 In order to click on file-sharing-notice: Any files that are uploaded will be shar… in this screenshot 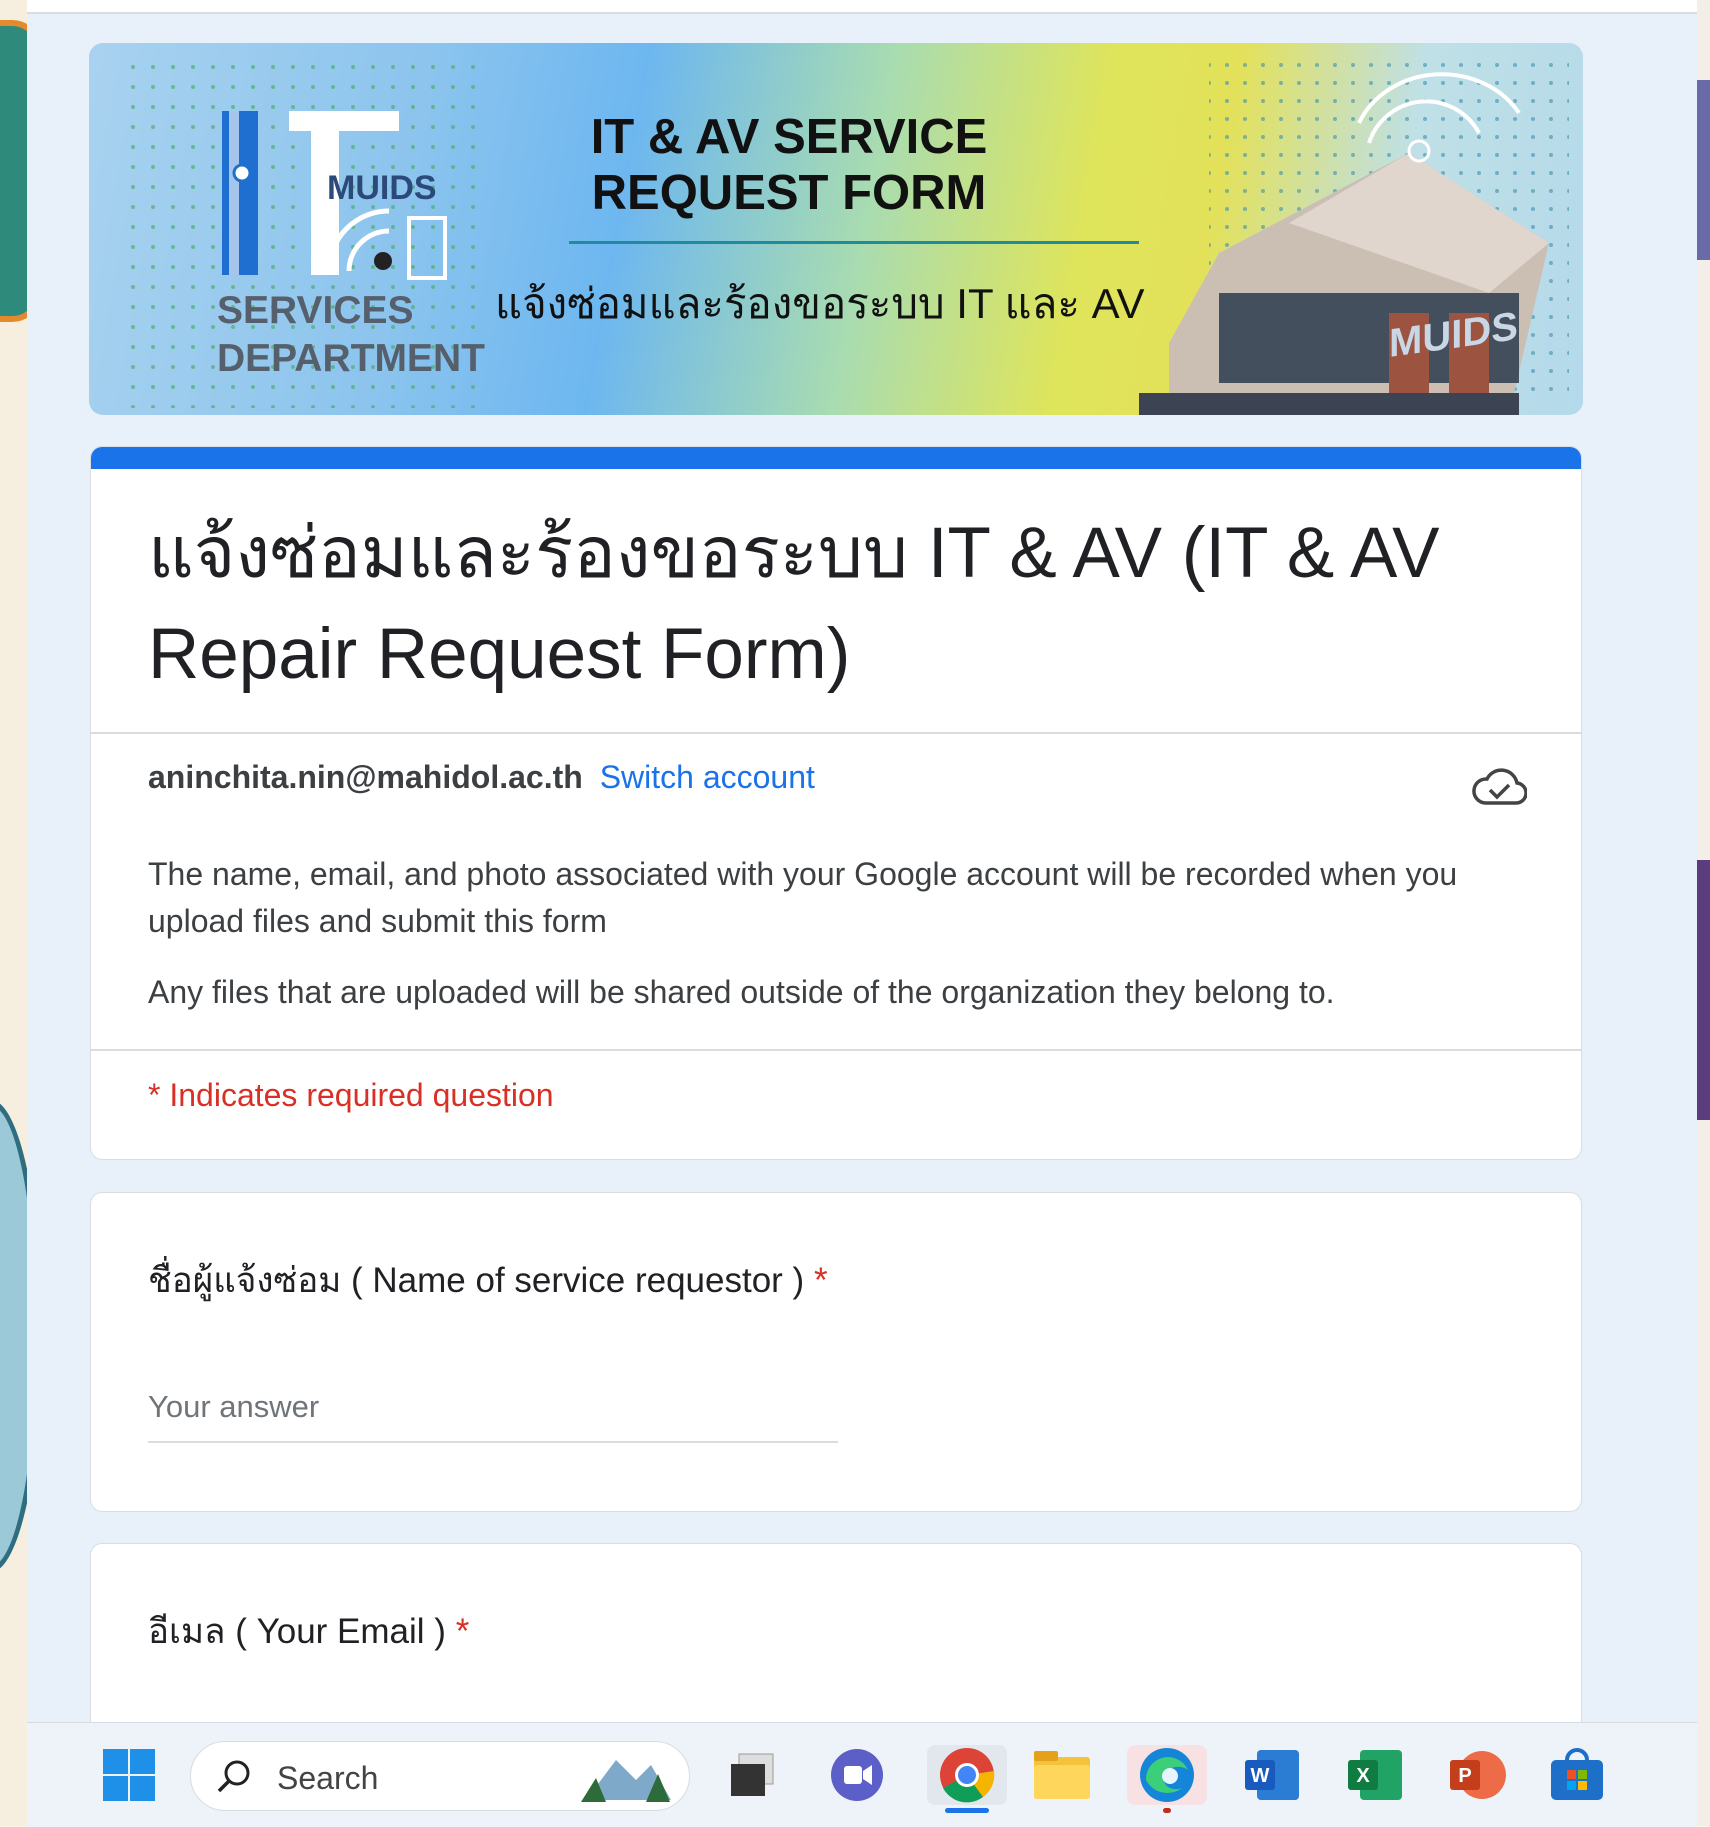, I will do `click(741, 992)`.